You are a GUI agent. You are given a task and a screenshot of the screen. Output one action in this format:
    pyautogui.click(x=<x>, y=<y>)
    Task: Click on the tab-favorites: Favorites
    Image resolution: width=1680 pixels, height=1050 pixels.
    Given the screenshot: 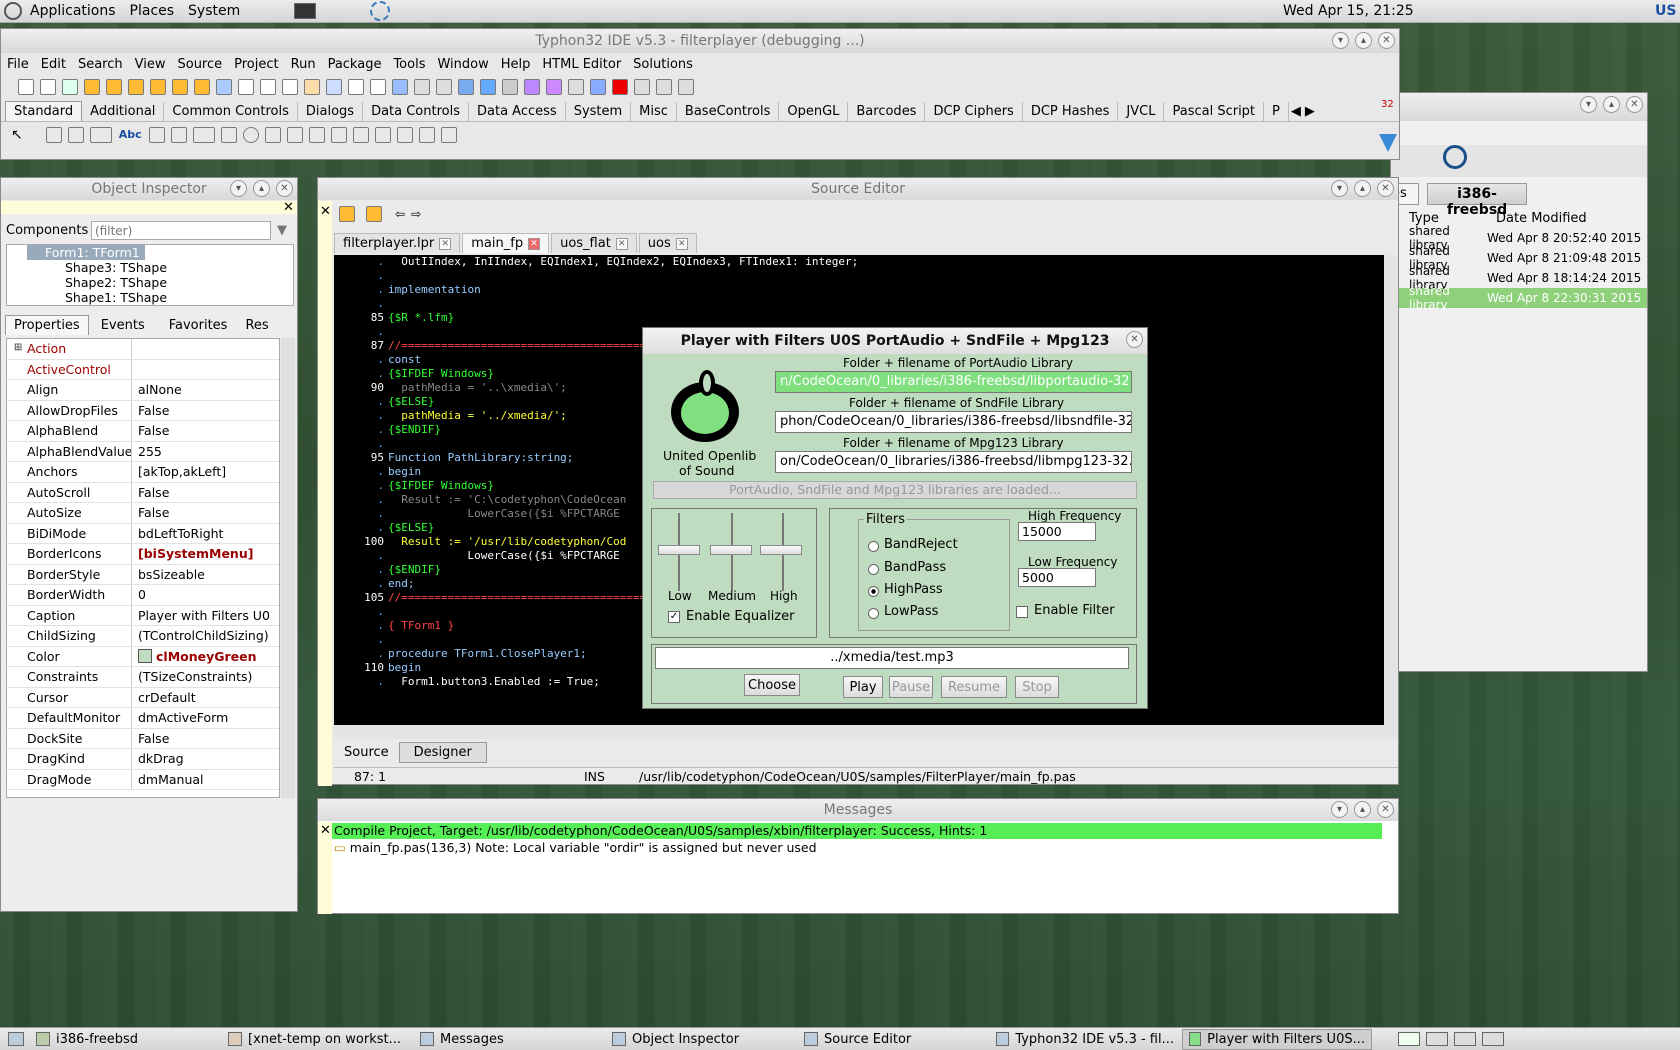 What is the action you would take?
    pyautogui.click(x=198, y=325)
    